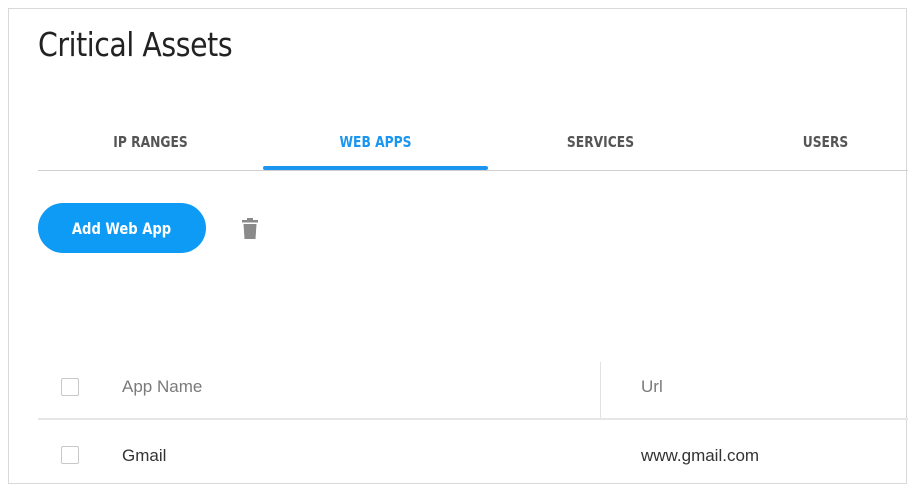 This screenshot has width=916, height=493. I want to click on tab-web-apps: WEB APPS, so click(375, 143).